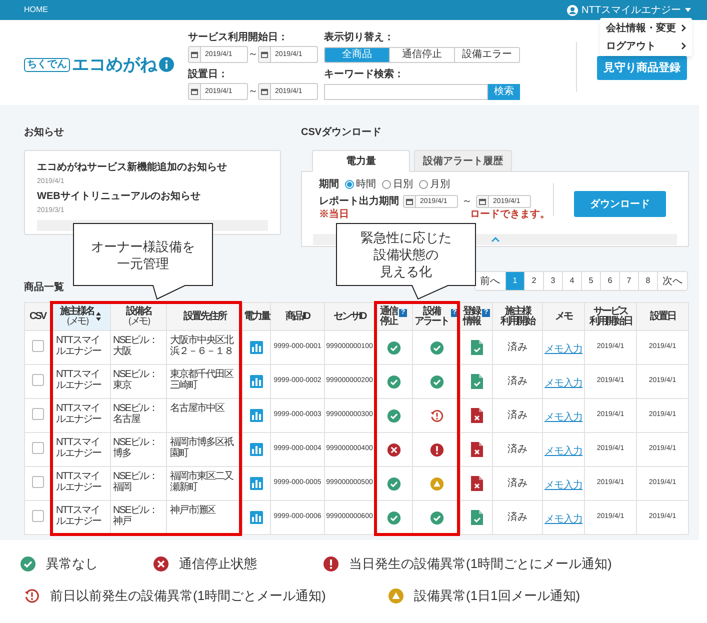 This screenshot has width=707, height=623. I want to click on section-title: 商品一覧, so click(44, 288).